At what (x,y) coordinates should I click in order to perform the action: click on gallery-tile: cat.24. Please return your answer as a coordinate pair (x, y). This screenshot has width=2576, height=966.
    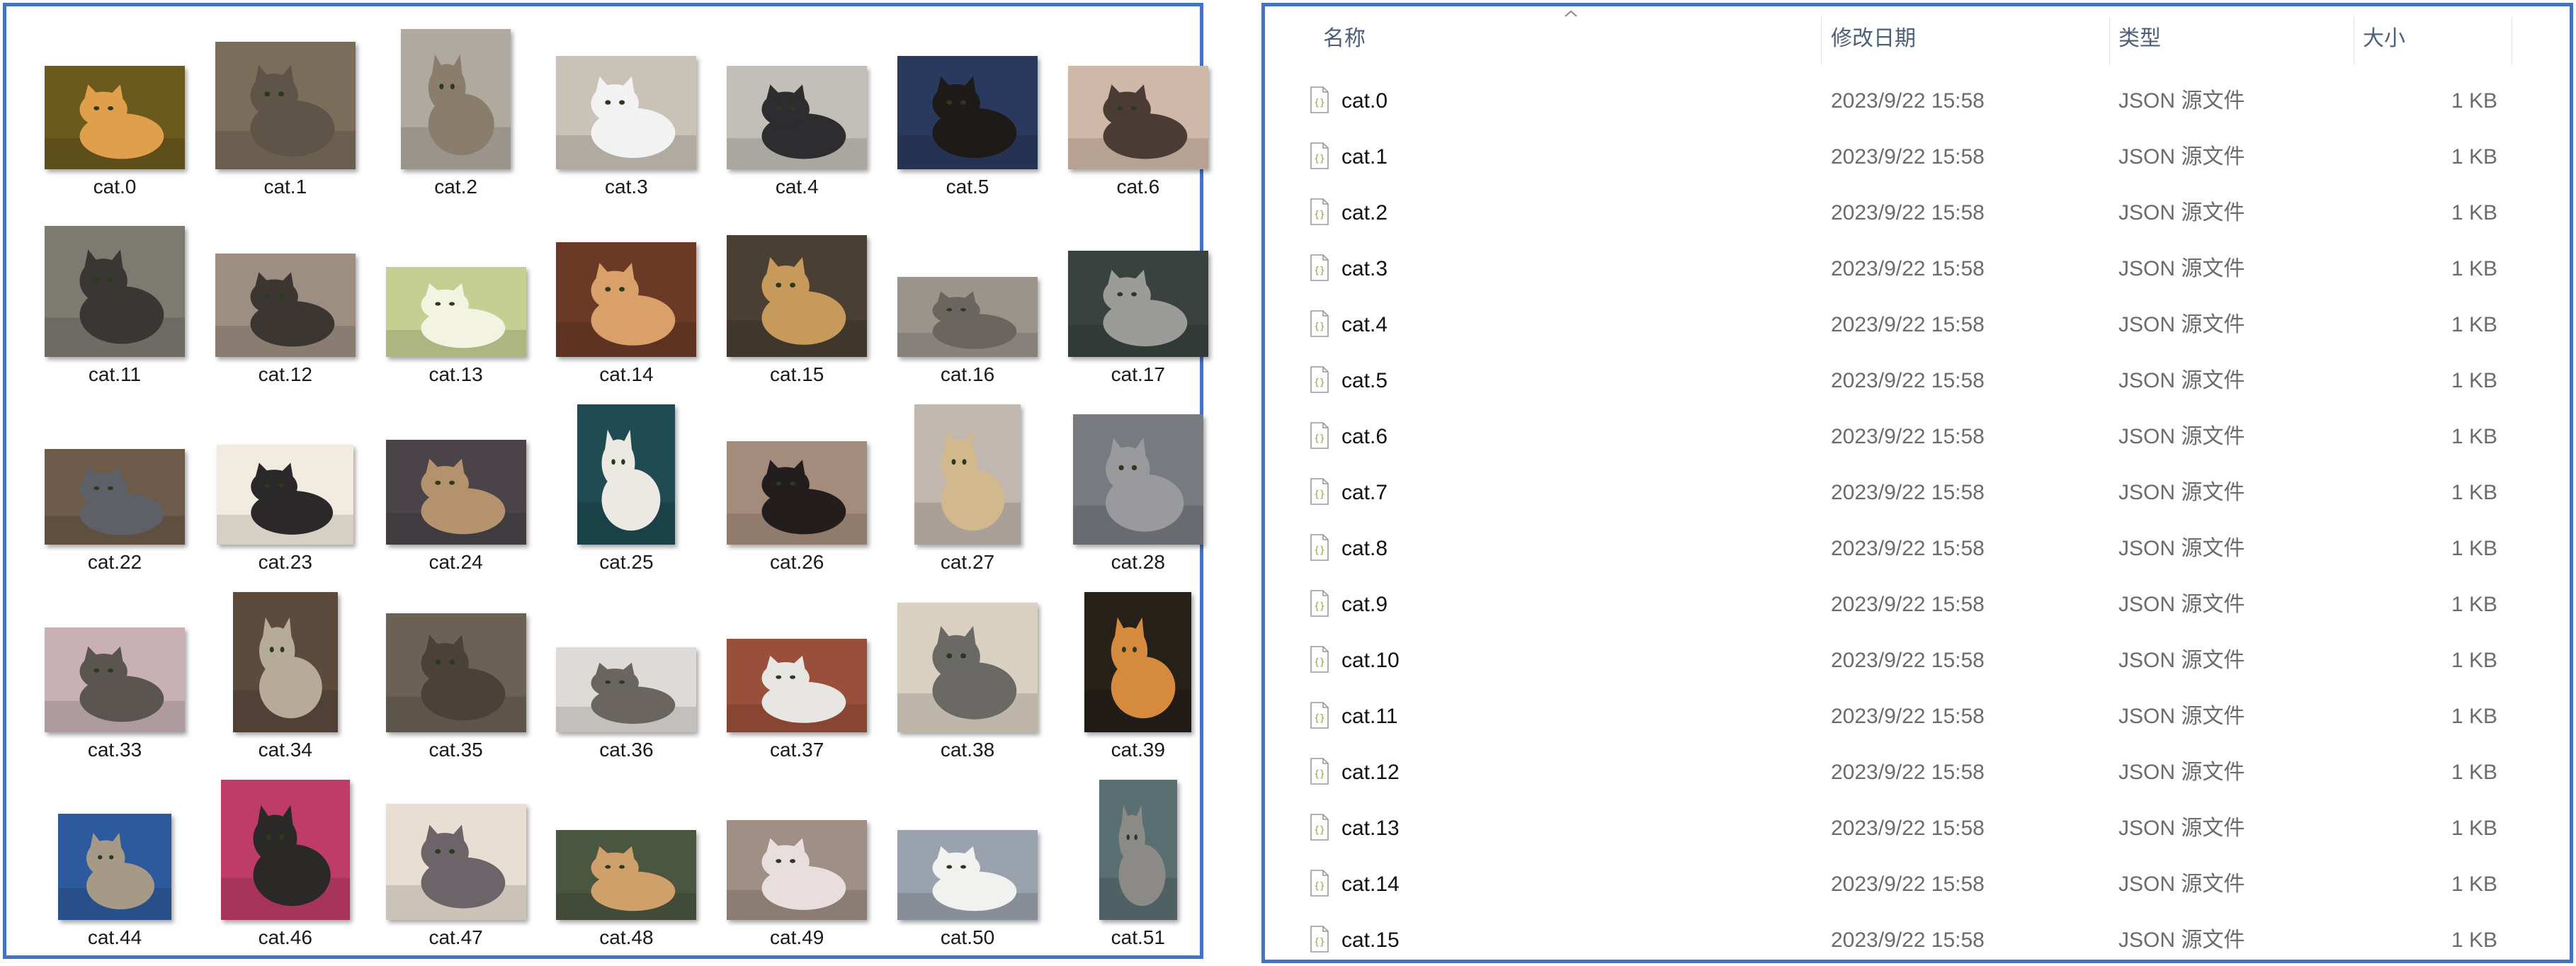
    Looking at the image, I should click on (456, 481).